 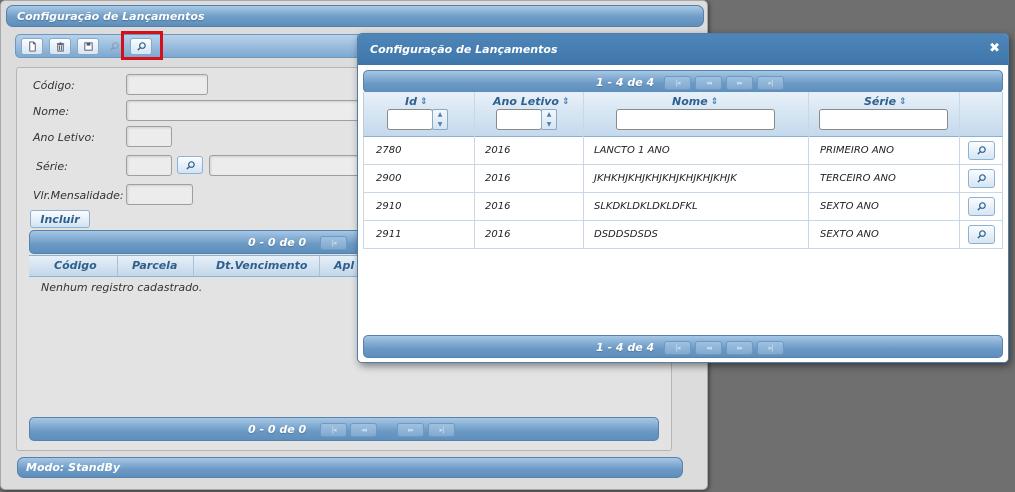 I want to click on codigo-label: Código:, so click(x=54, y=85).